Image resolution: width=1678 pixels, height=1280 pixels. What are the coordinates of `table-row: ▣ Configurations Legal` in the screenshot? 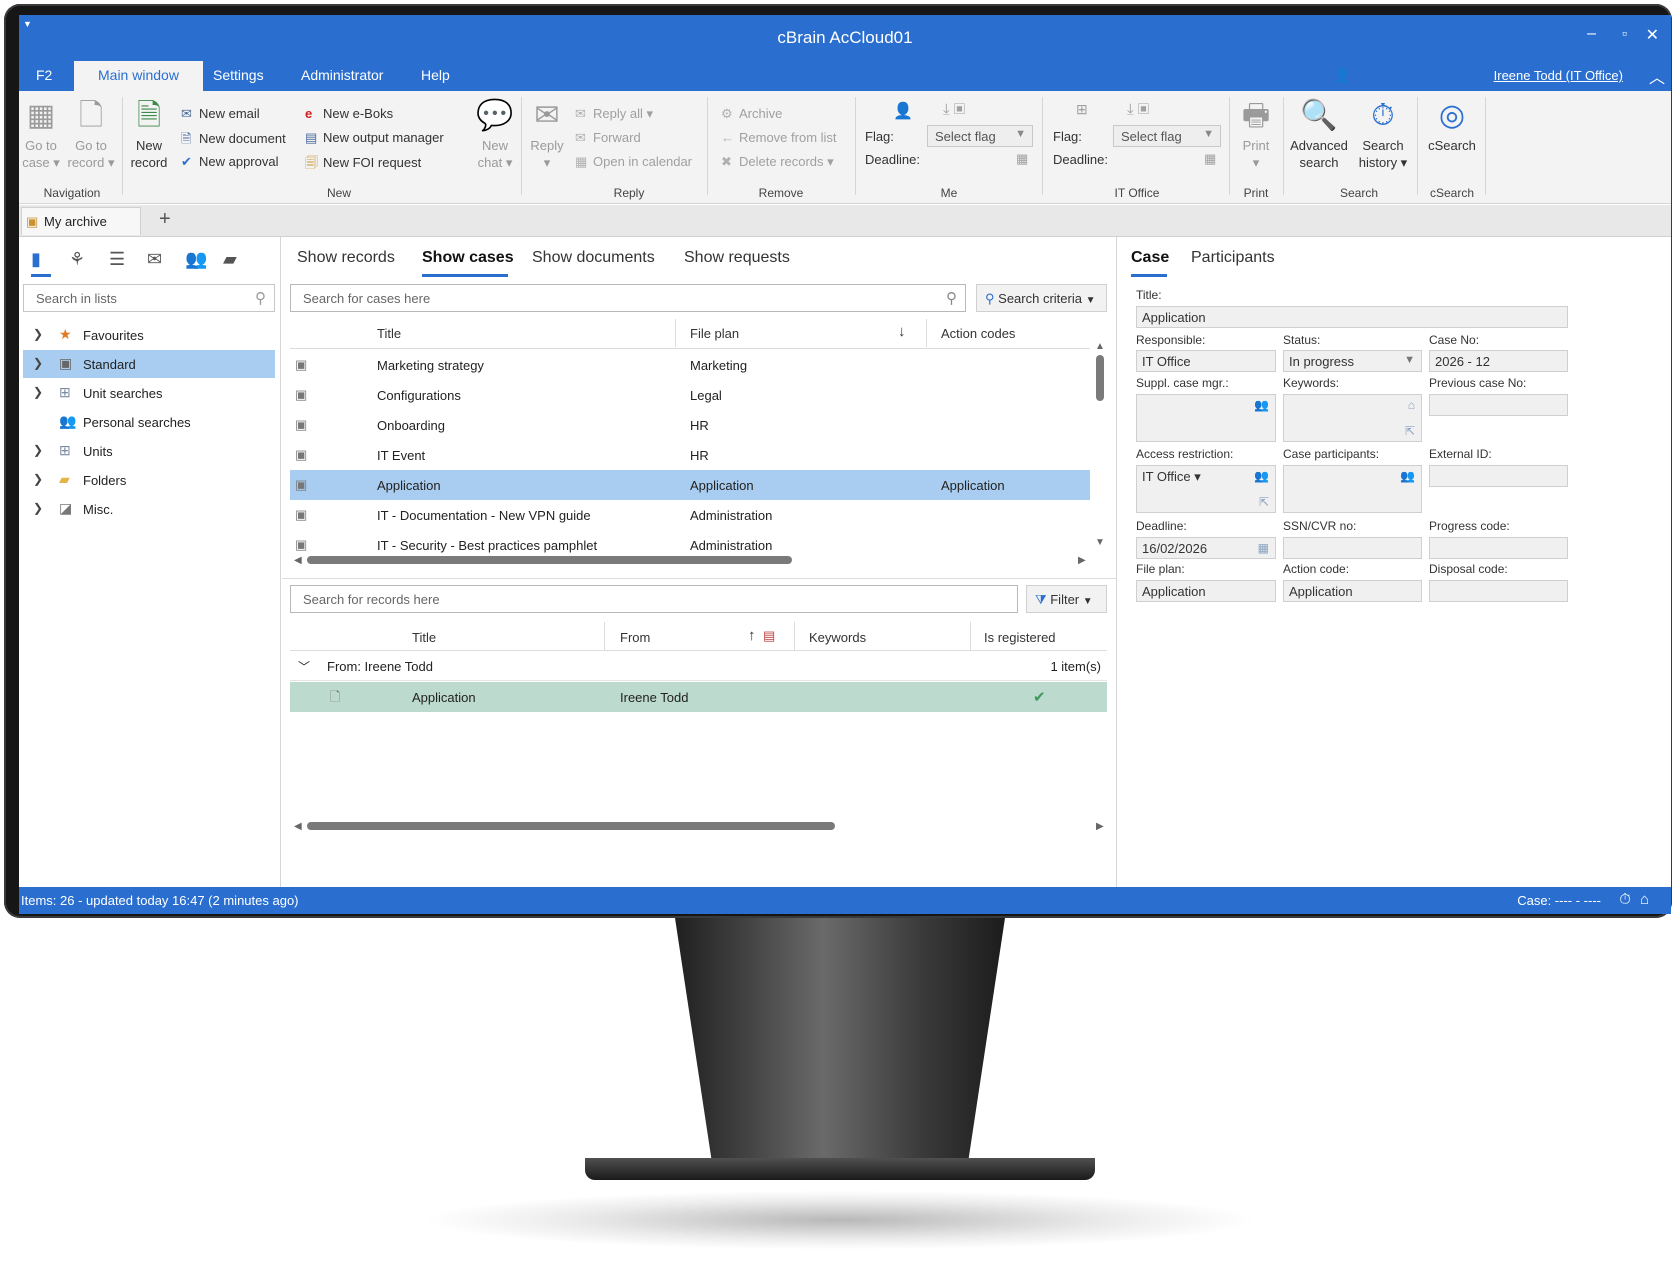 It's located at (690, 395).